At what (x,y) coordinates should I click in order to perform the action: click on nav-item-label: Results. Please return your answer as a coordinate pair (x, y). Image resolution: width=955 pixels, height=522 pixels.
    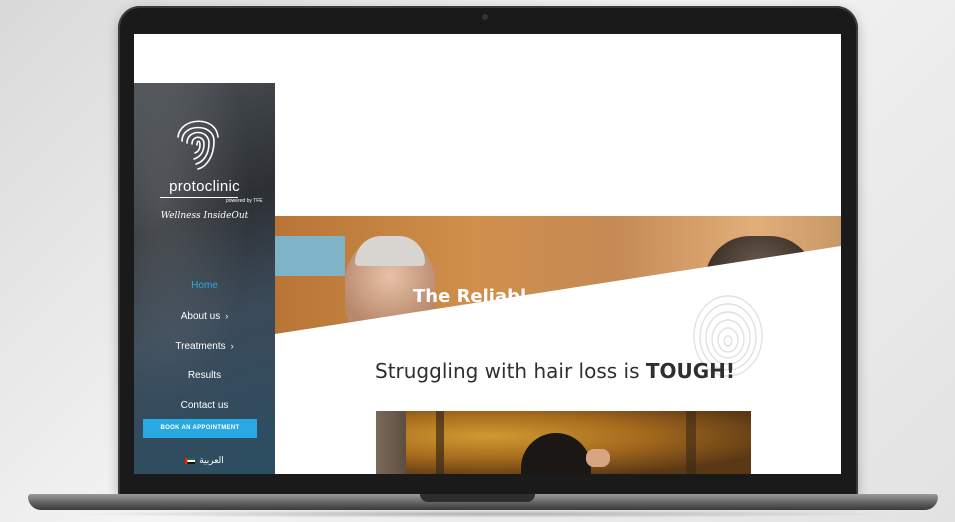
    Looking at the image, I should click on (204, 375).